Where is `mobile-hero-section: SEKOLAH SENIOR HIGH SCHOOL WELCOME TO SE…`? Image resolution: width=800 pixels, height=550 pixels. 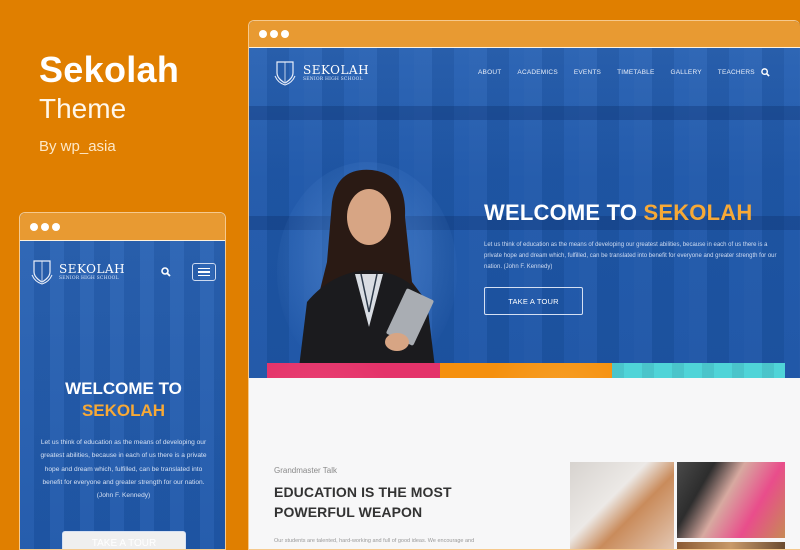
mobile-hero-section: SEKOLAH SENIOR HIGH SCHOOL WELCOME TO SE… is located at coordinates (122, 395).